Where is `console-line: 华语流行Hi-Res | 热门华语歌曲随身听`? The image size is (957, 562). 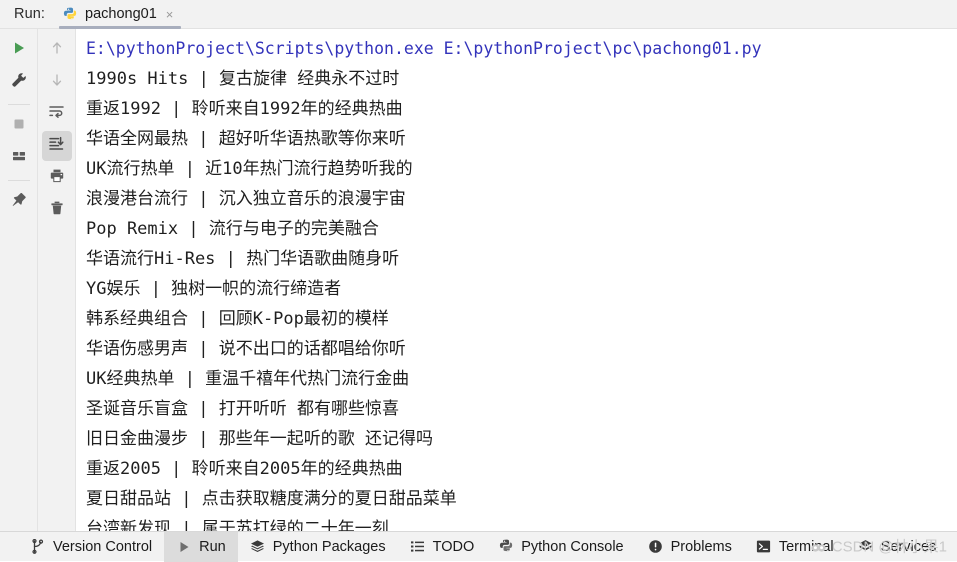 console-line: 华语流行Hi-Res | 热门华语歌曲随身听 is located at coordinates (243, 259).